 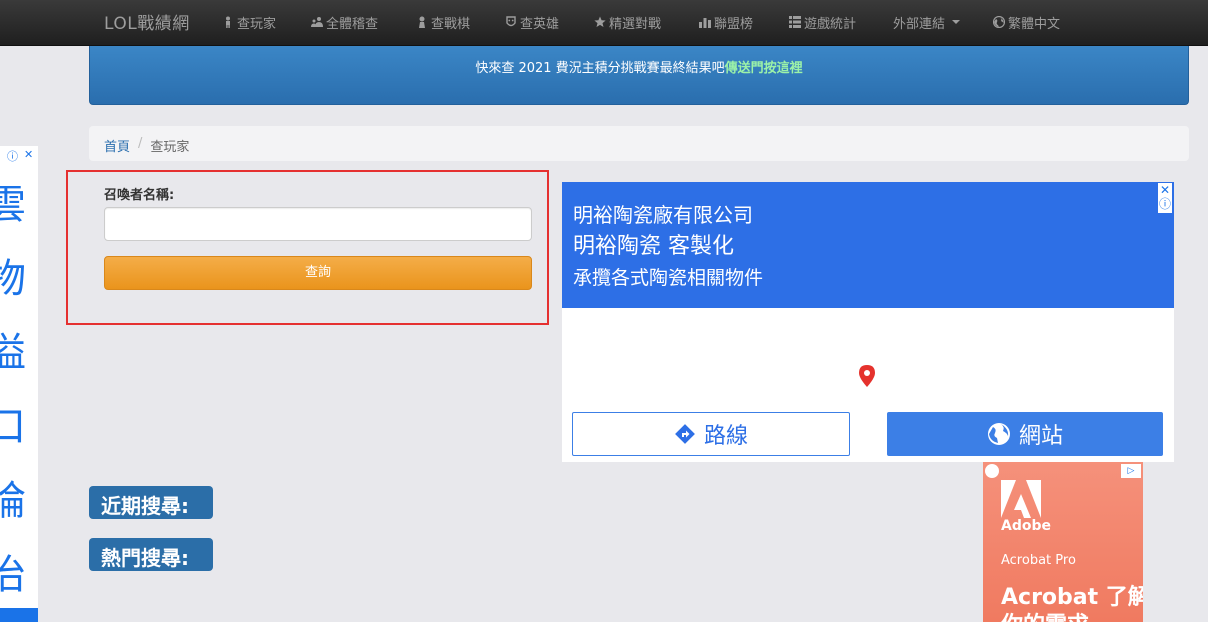 I want to click on ad-close-icon: ✕, so click(x=28, y=156).